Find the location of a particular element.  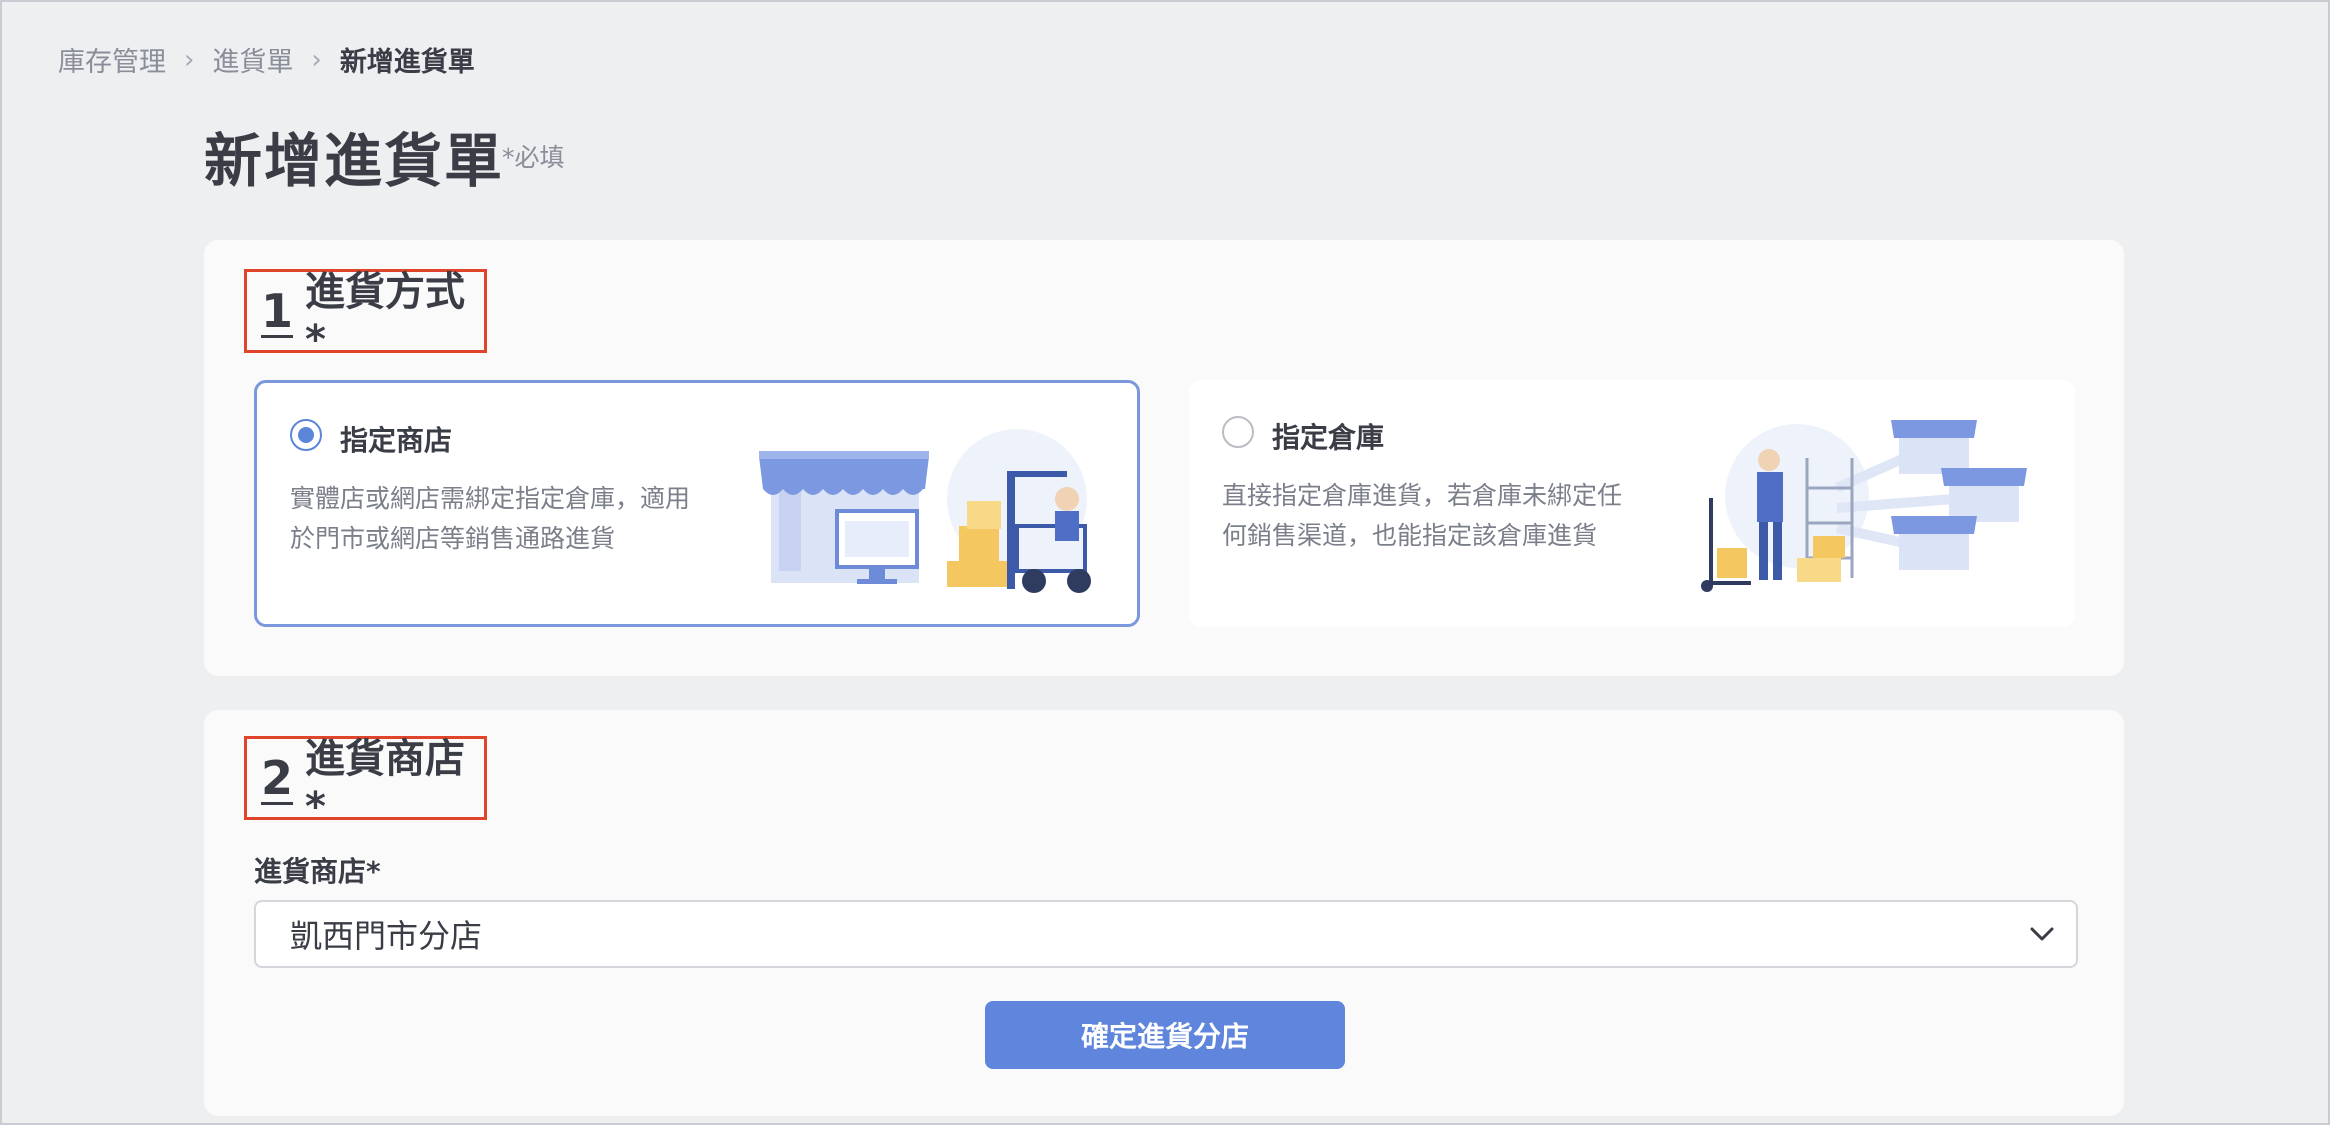

option-description: 實體店或網店需綁定指定倉庫，適用於門市或網店等銷售通路進貨 is located at coordinates (490, 518).